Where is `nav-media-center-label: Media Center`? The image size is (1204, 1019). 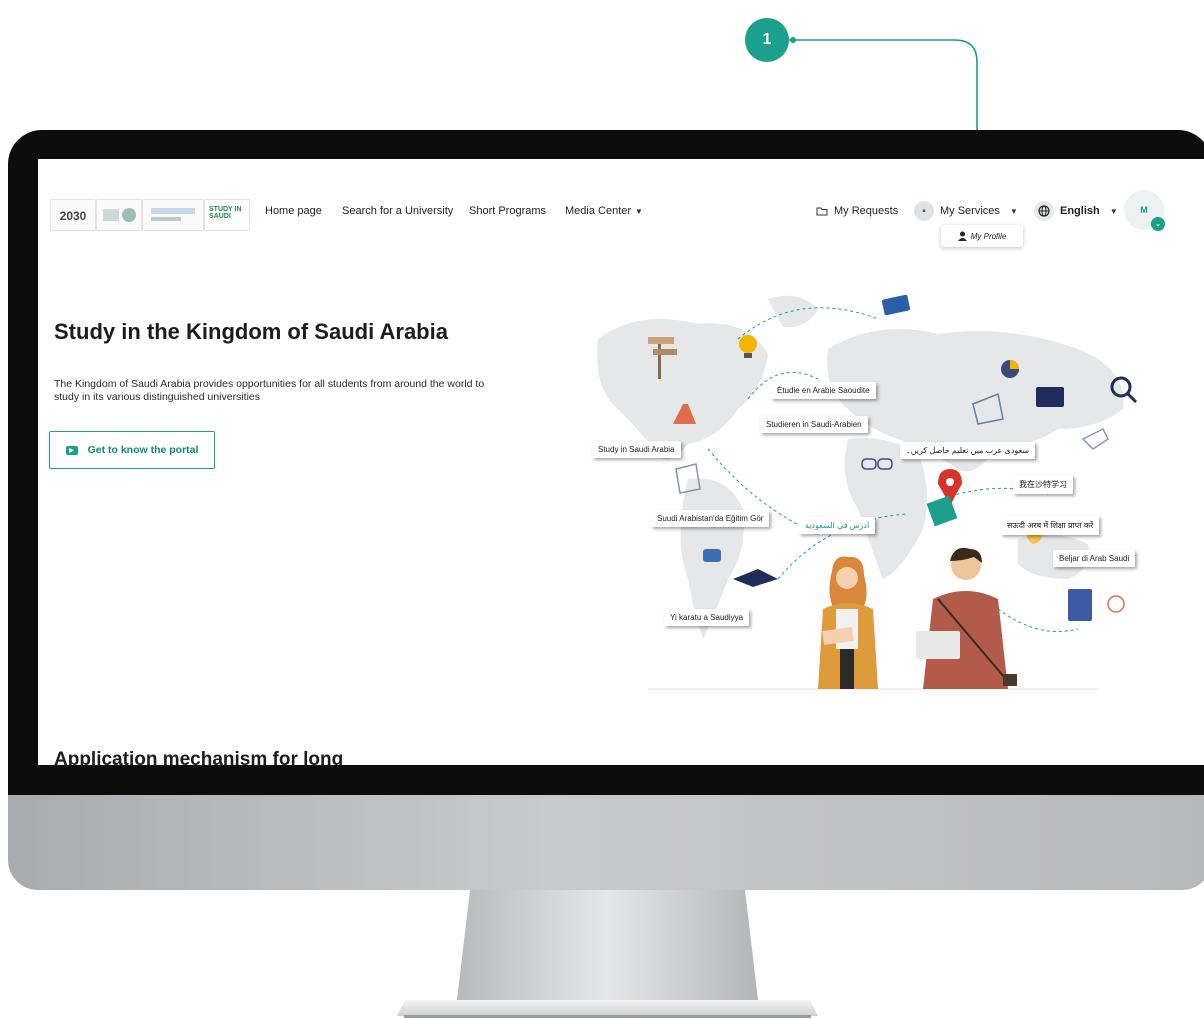
nav-media-center-label: Media Center is located at coordinates (598, 211).